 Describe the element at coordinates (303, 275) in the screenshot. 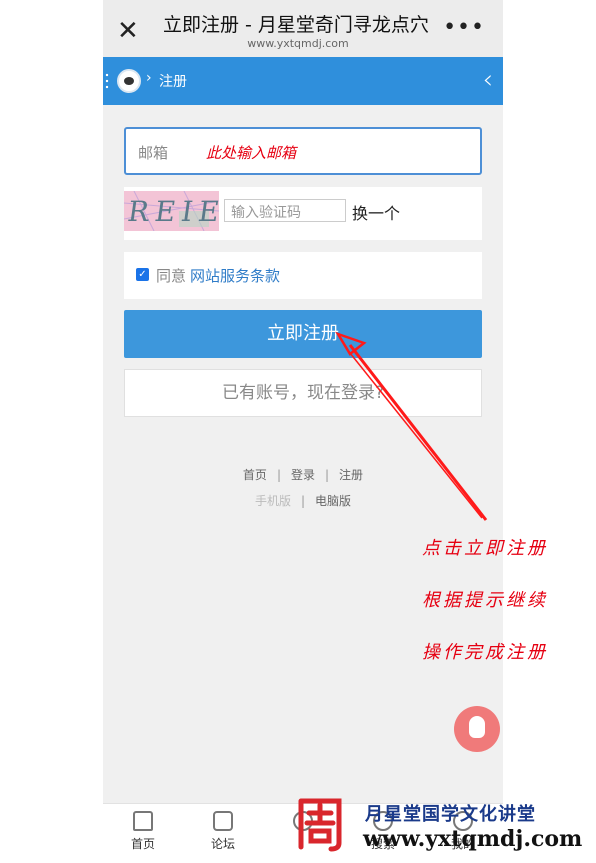

I see `agree-row: ✓ 同意 网站服务条款` at that location.